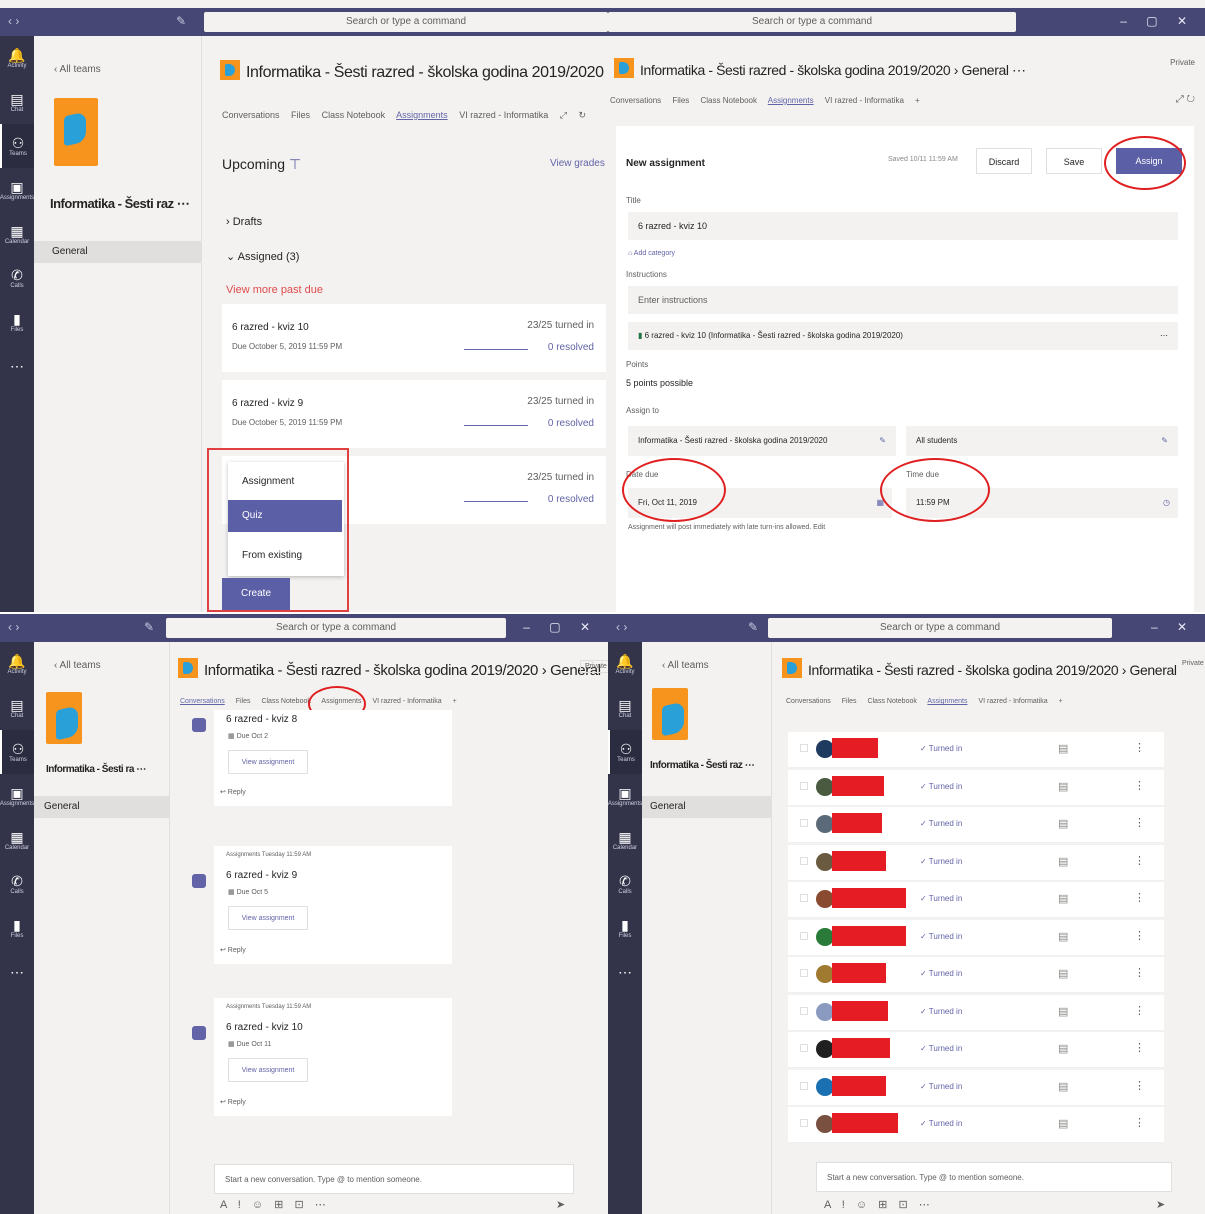  What do you see at coordinates (651, 253) in the screenshot?
I see `add-category-link: ⌂ Add category` at bounding box center [651, 253].